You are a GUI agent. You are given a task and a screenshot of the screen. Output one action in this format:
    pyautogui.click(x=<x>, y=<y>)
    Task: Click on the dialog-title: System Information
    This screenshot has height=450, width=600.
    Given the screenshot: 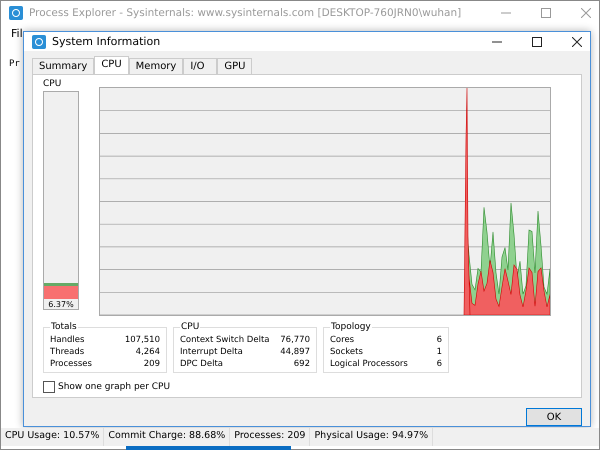 What is the action you would take?
    pyautogui.click(x=106, y=41)
    